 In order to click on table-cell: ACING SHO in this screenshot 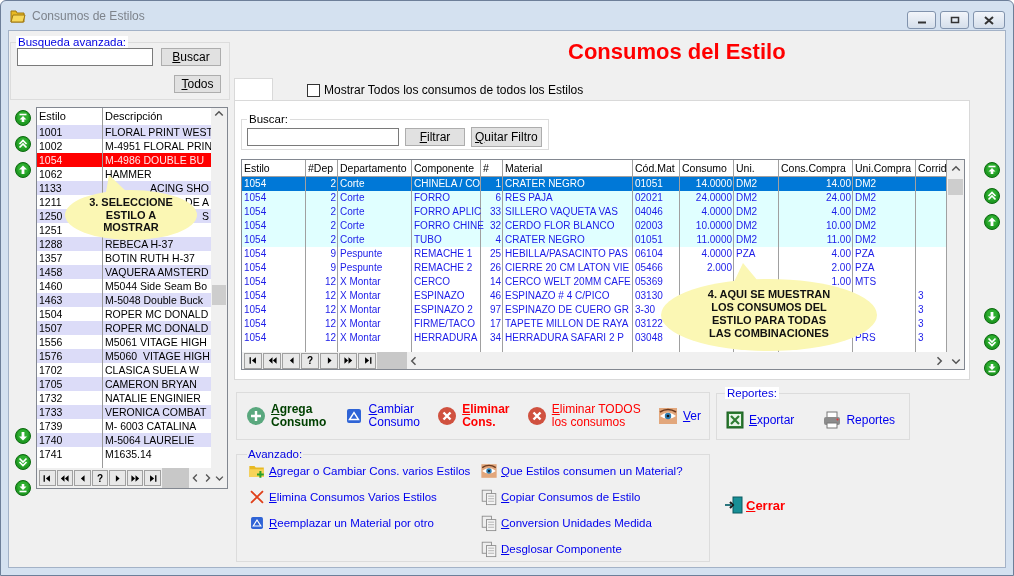, I will do `click(179, 188)`.